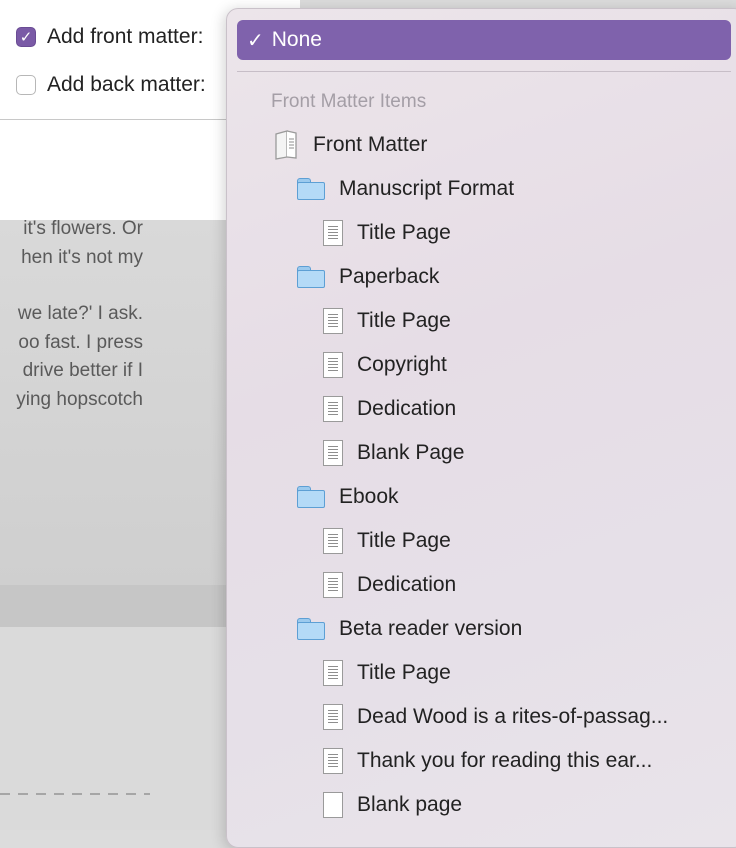 The height and width of the screenshot is (848, 736). I want to click on page-break-dashes, so click(75, 794).